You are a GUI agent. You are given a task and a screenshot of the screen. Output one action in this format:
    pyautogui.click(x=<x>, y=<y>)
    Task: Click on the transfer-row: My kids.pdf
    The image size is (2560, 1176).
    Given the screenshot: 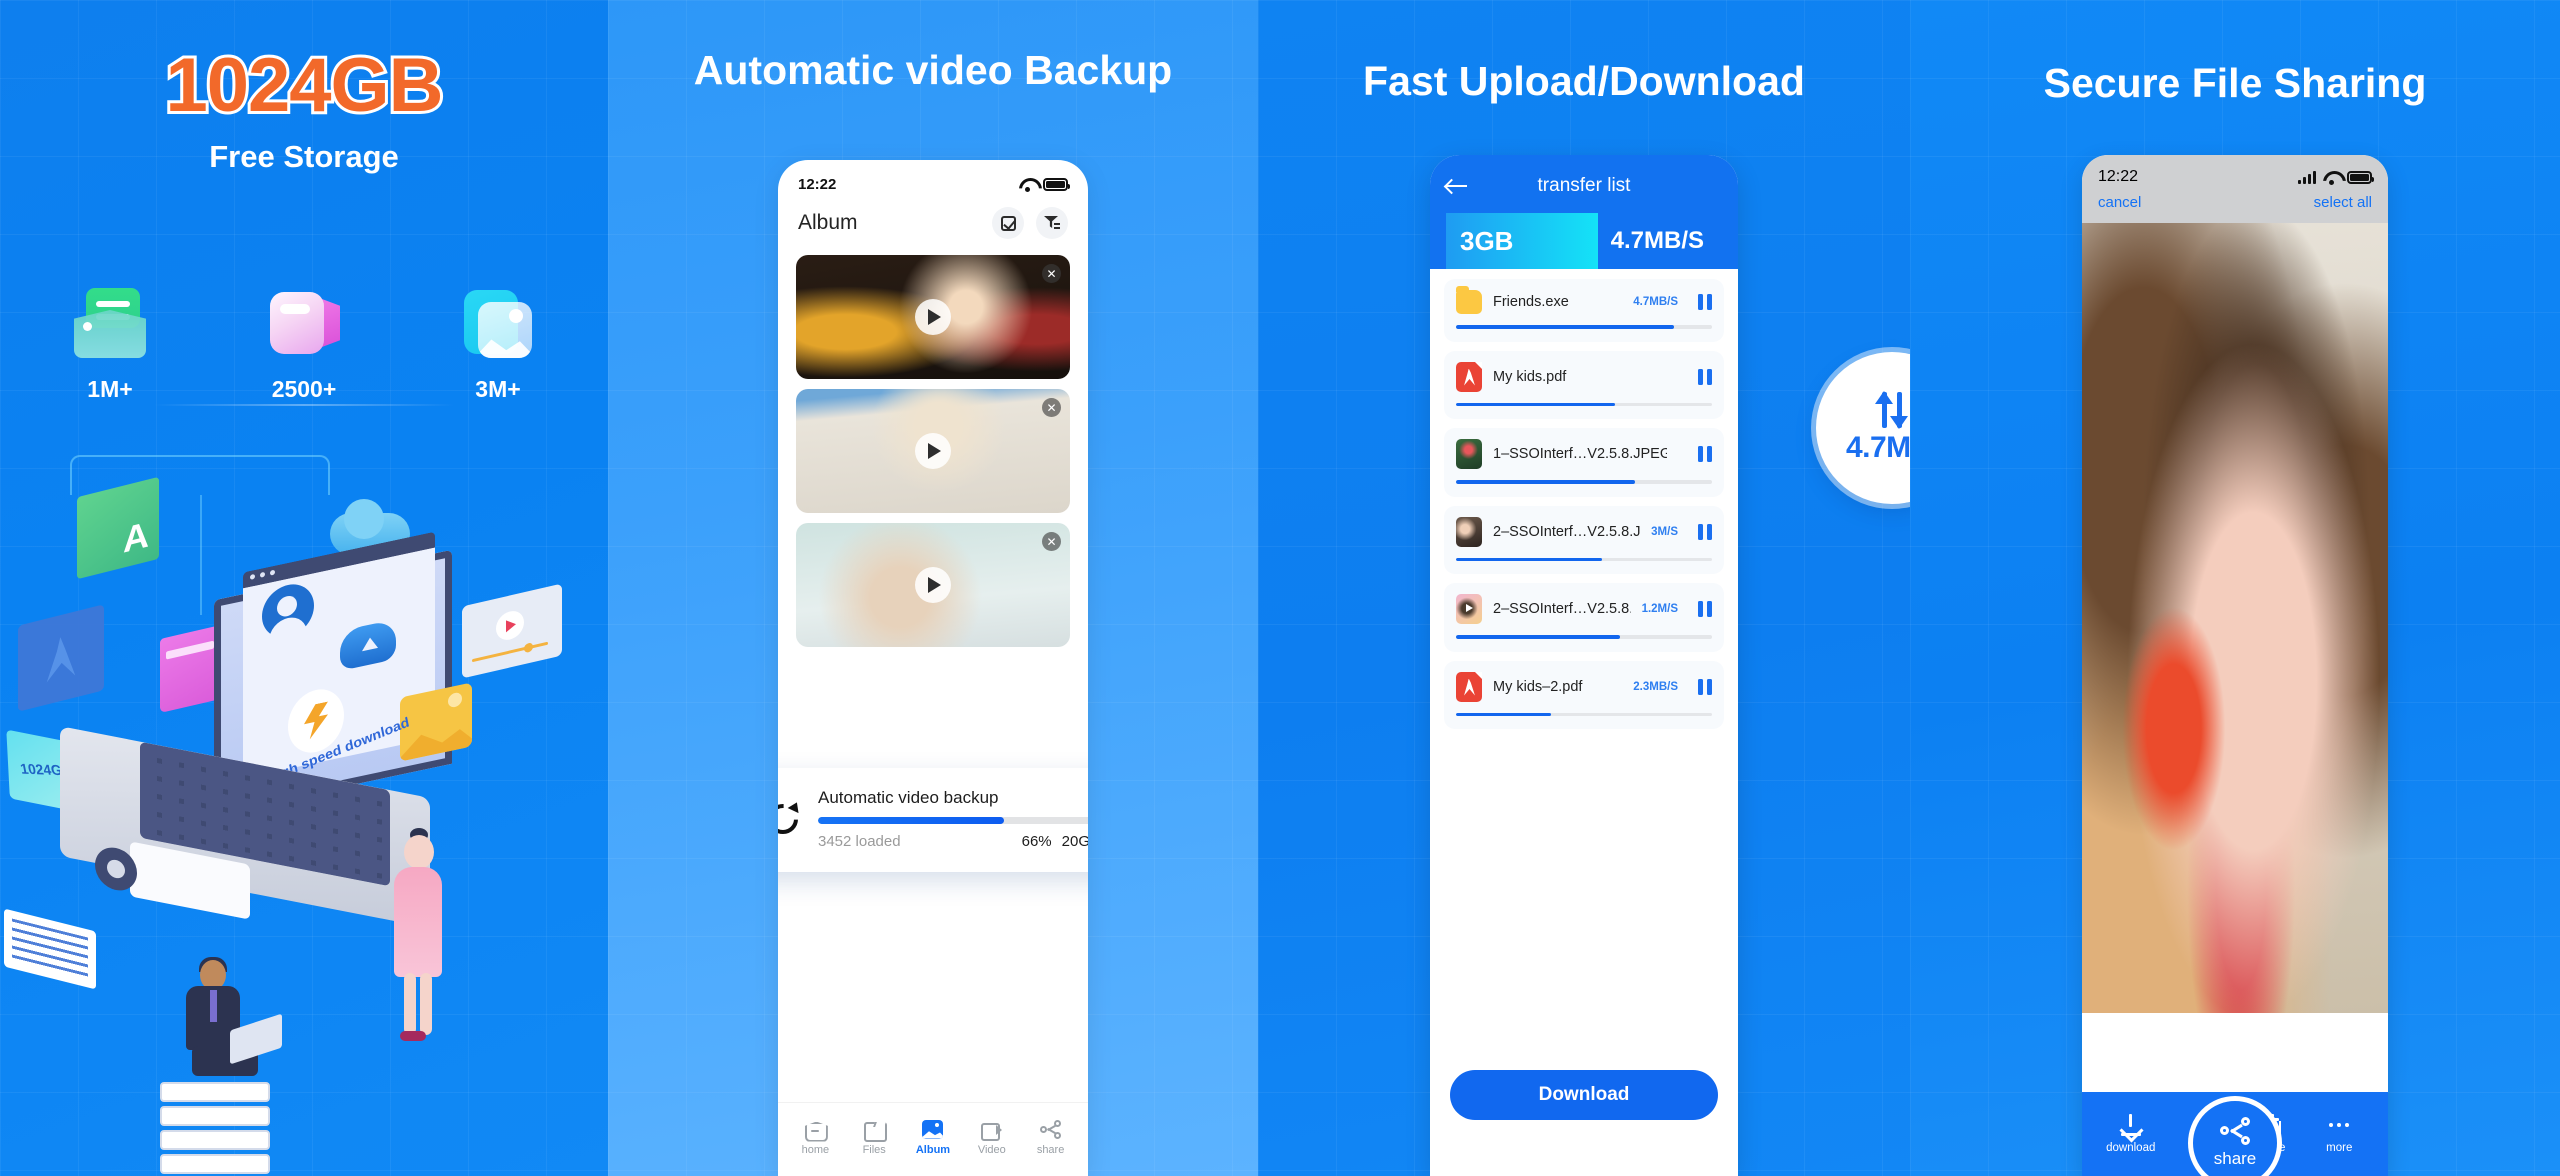 What is the action you would take?
    pyautogui.click(x=1584, y=384)
    